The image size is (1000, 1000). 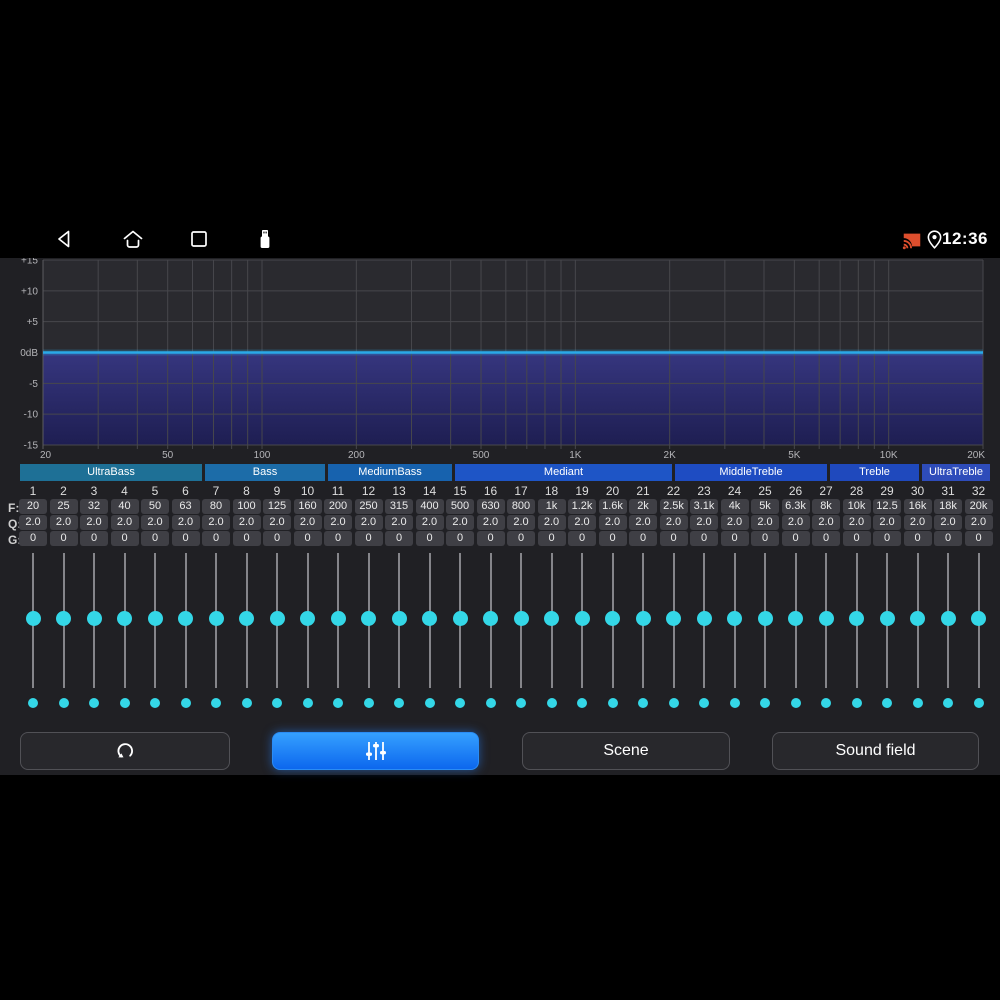 I want to click on scene-button: Scene, so click(x=626, y=751).